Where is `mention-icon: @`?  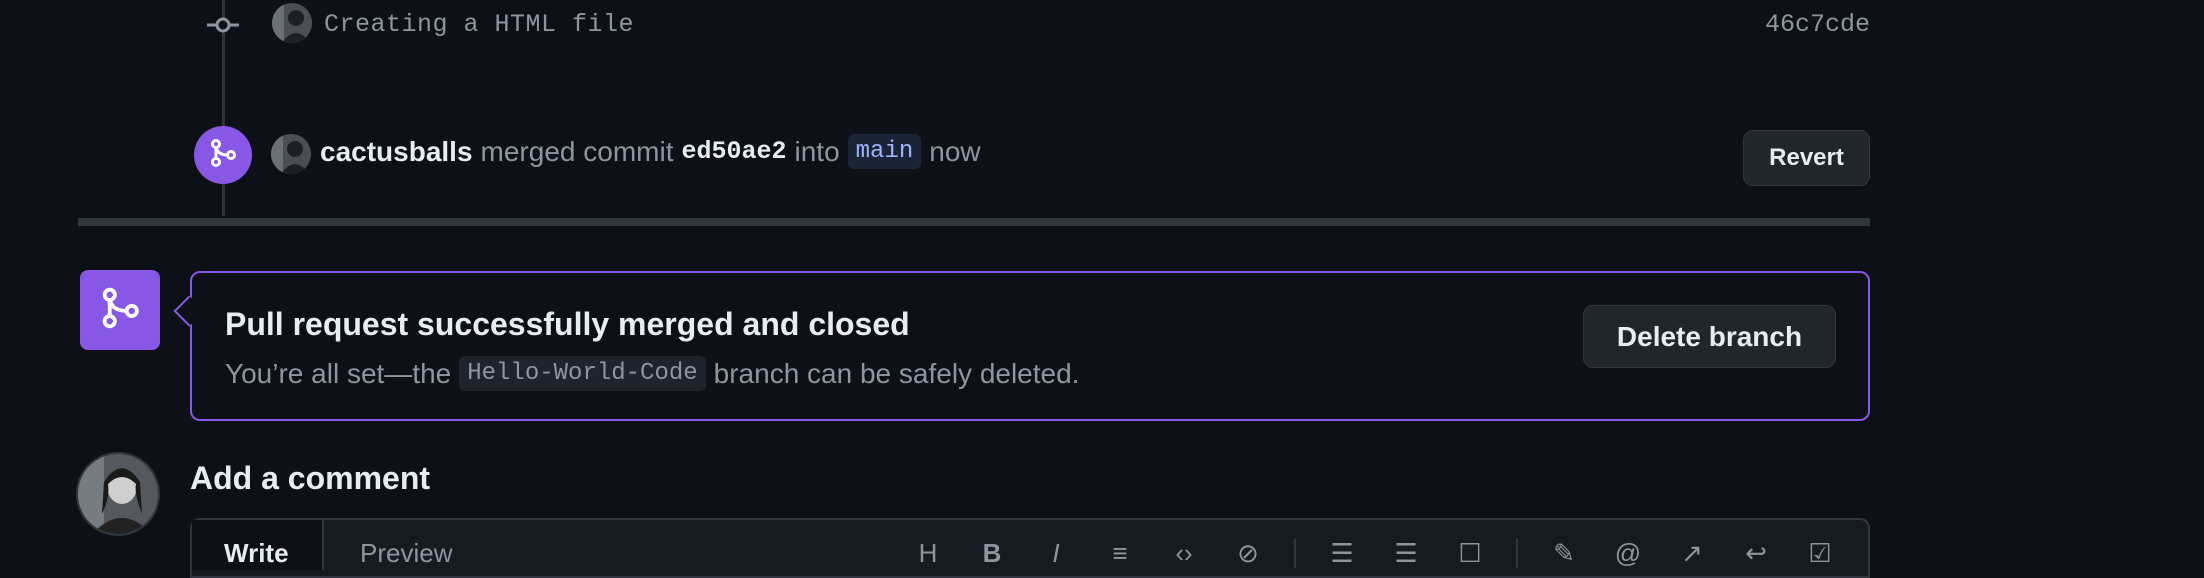 mention-icon: @ is located at coordinates (1628, 553).